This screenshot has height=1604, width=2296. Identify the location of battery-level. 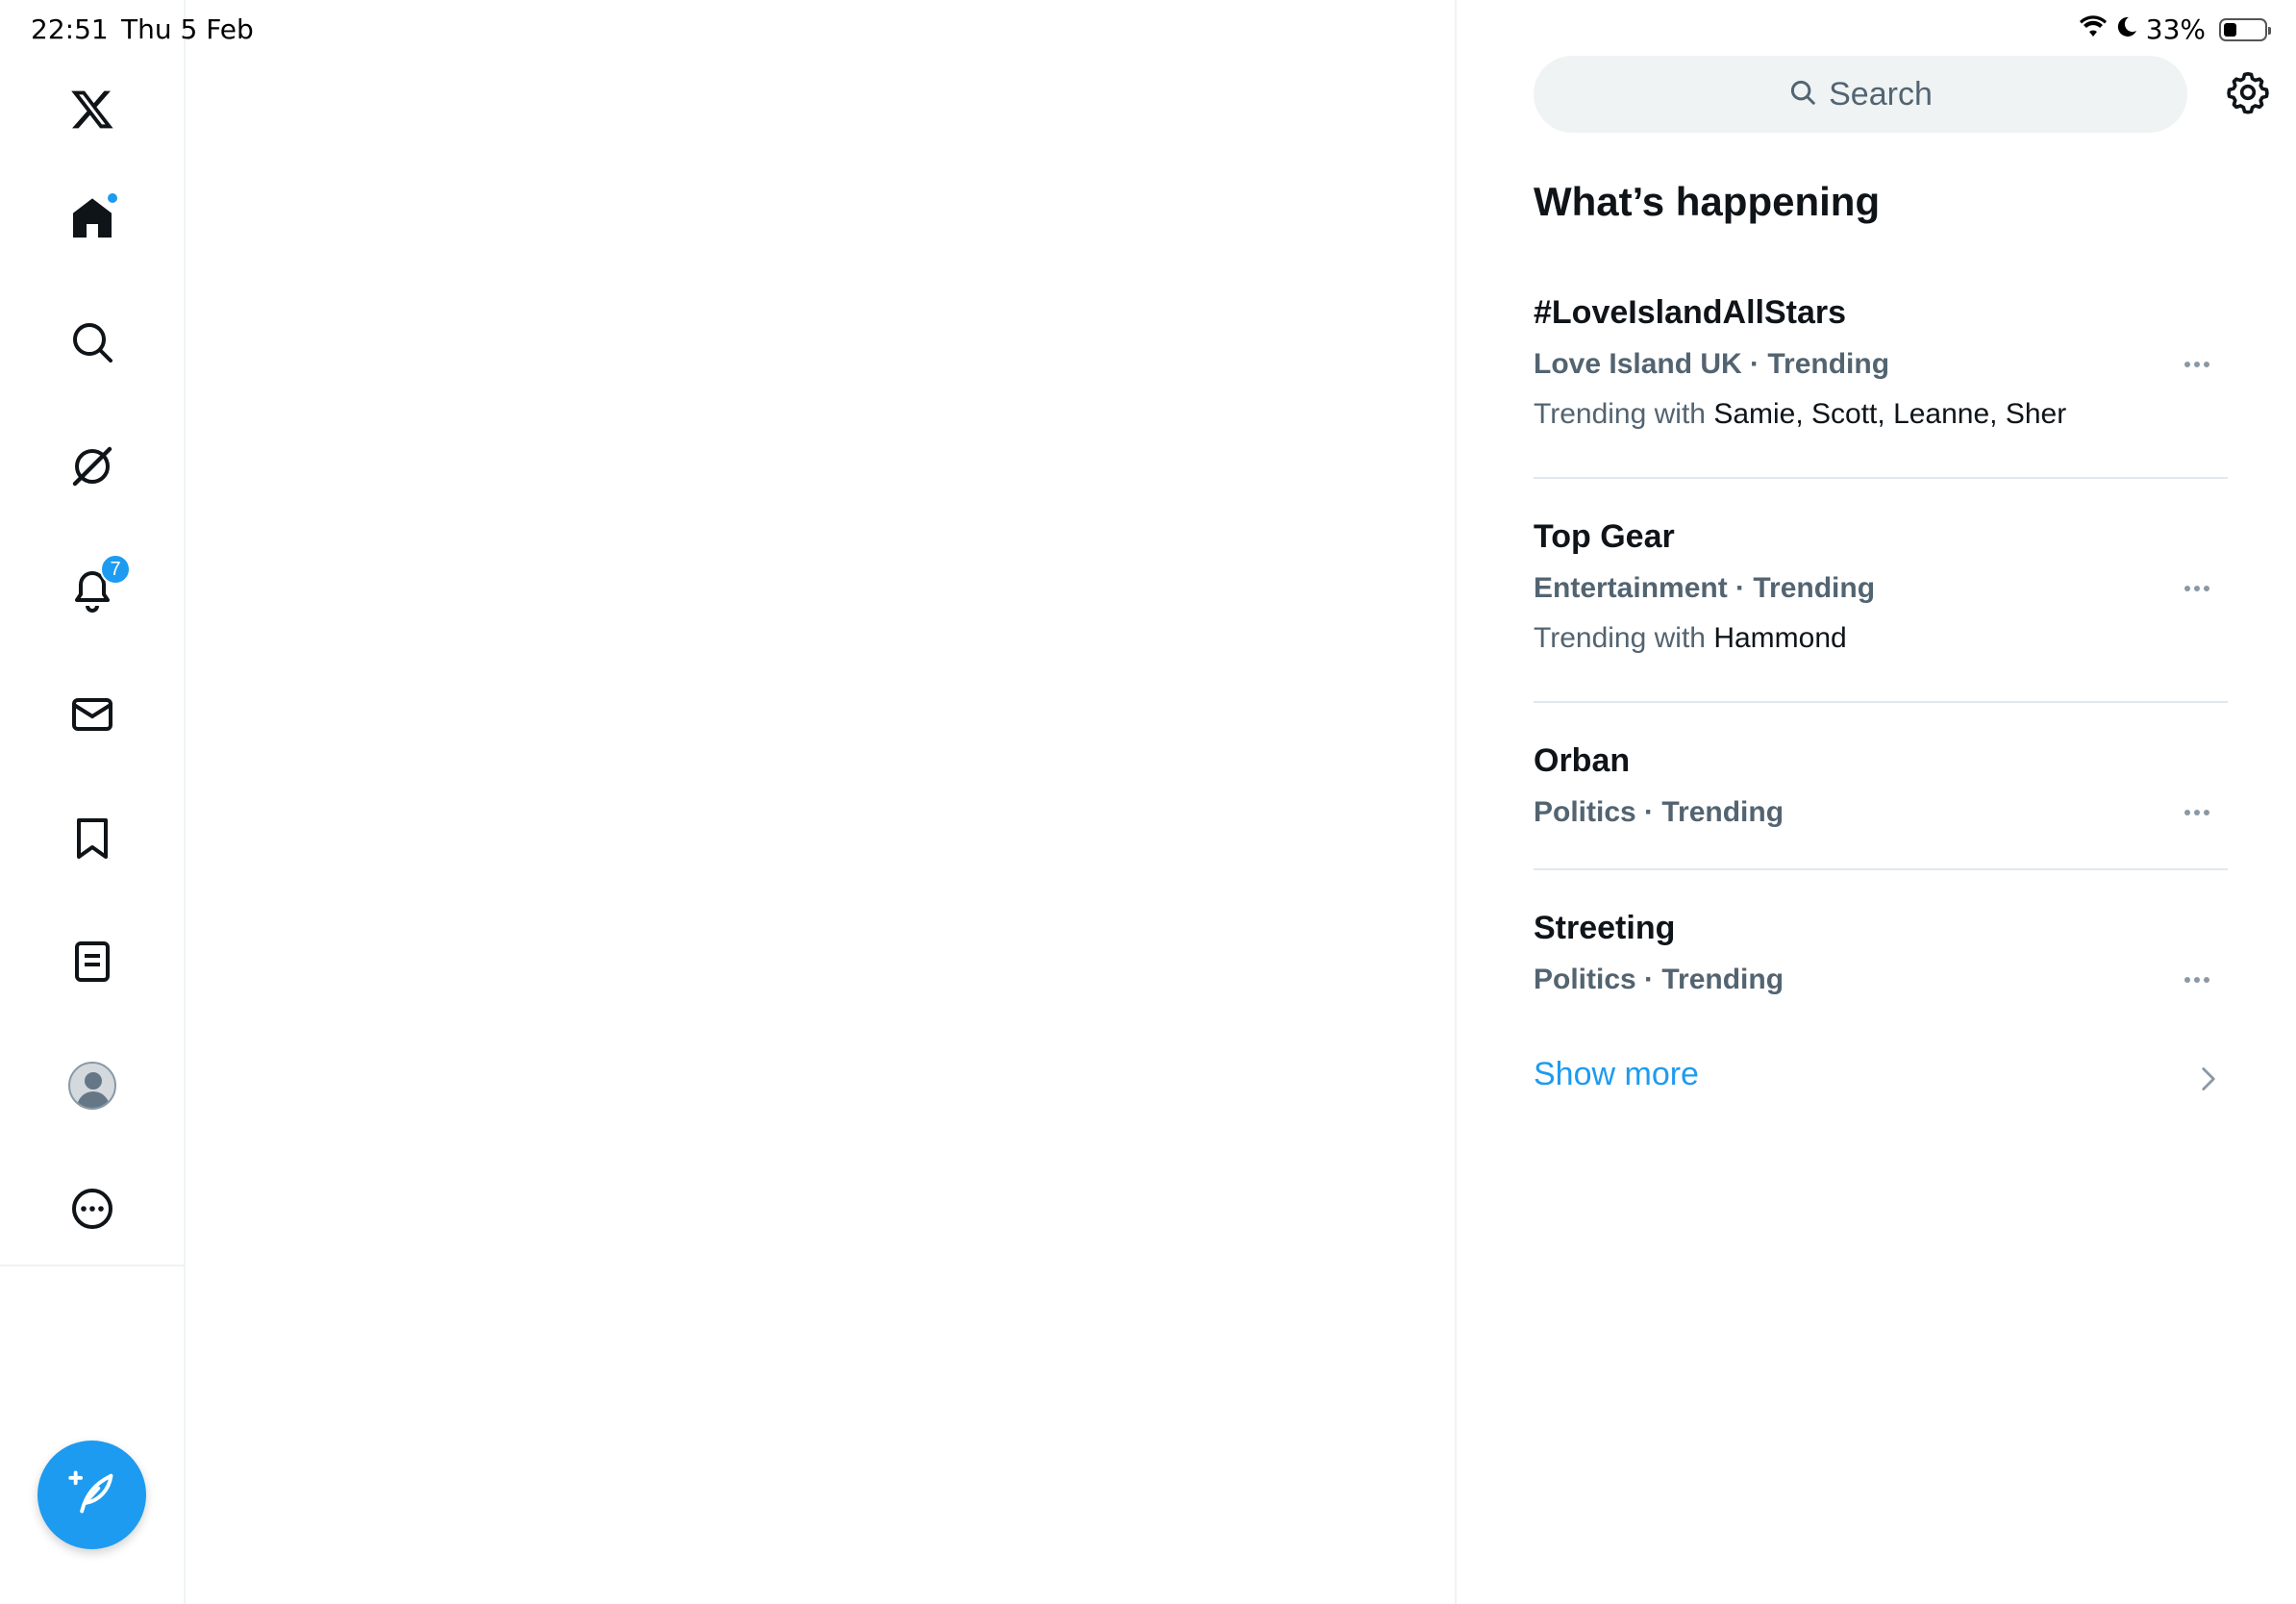
(2230, 29).